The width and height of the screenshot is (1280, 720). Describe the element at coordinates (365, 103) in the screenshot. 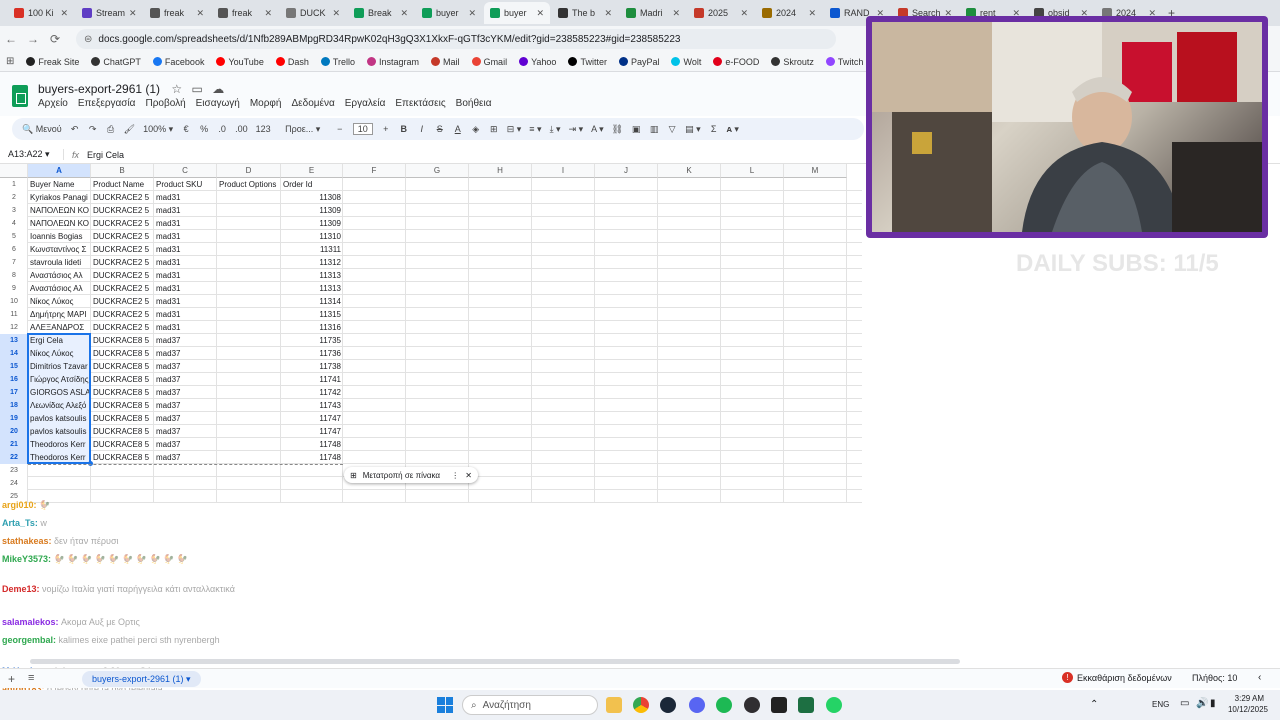

I see `menu-item: Εργαλεία` at that location.